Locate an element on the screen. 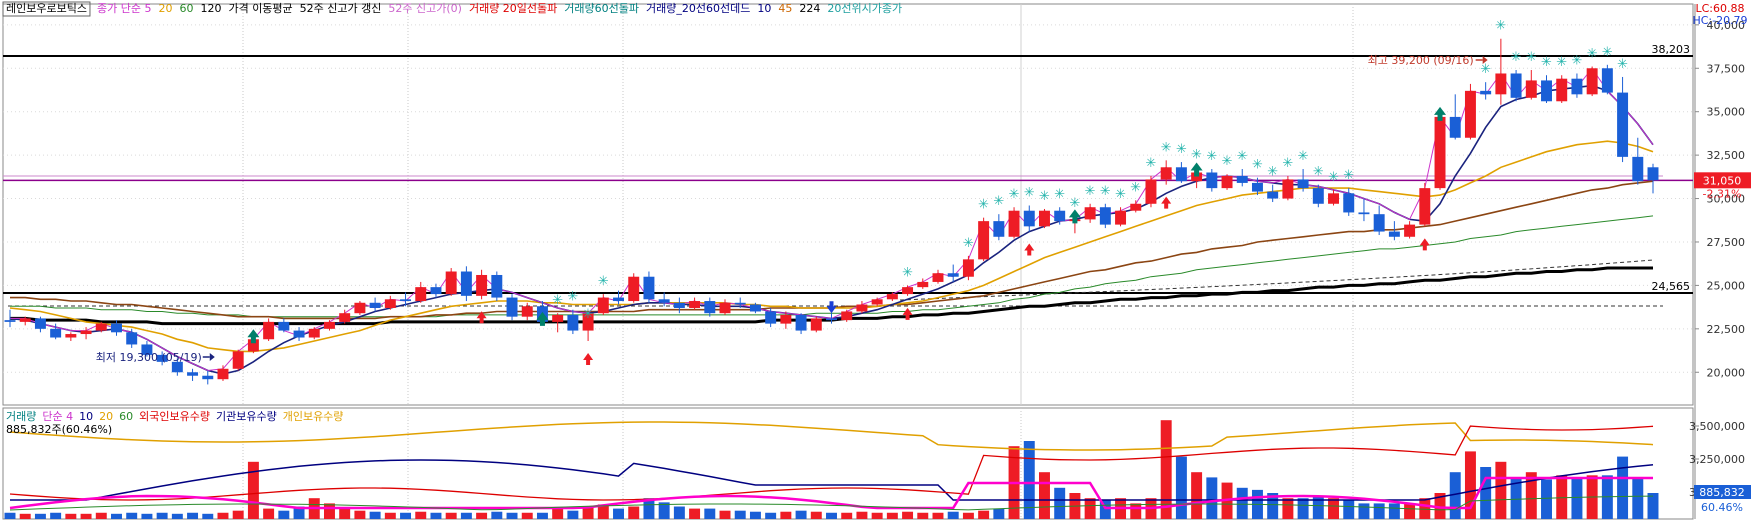  top-legend-item: 가격 이동평균 is located at coordinates (260, 8).